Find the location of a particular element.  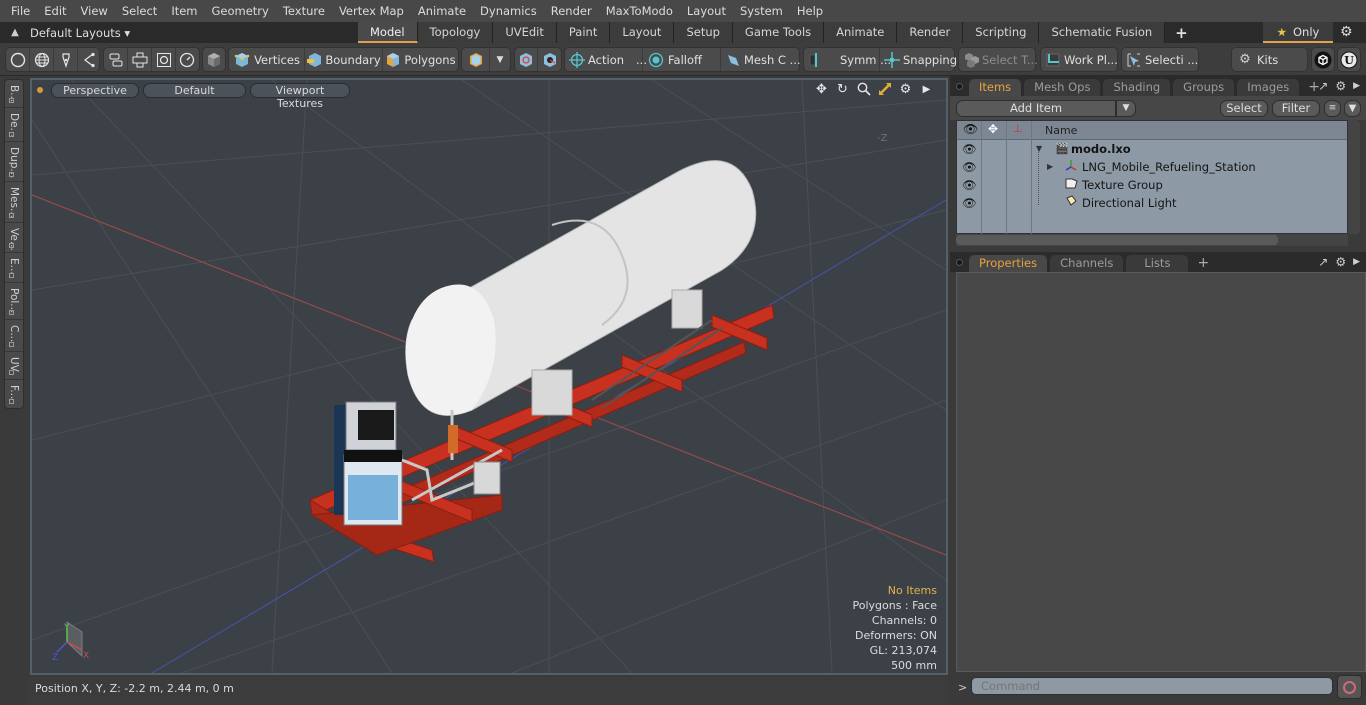

tab-scripting: Scripting is located at coordinates (1001, 32).